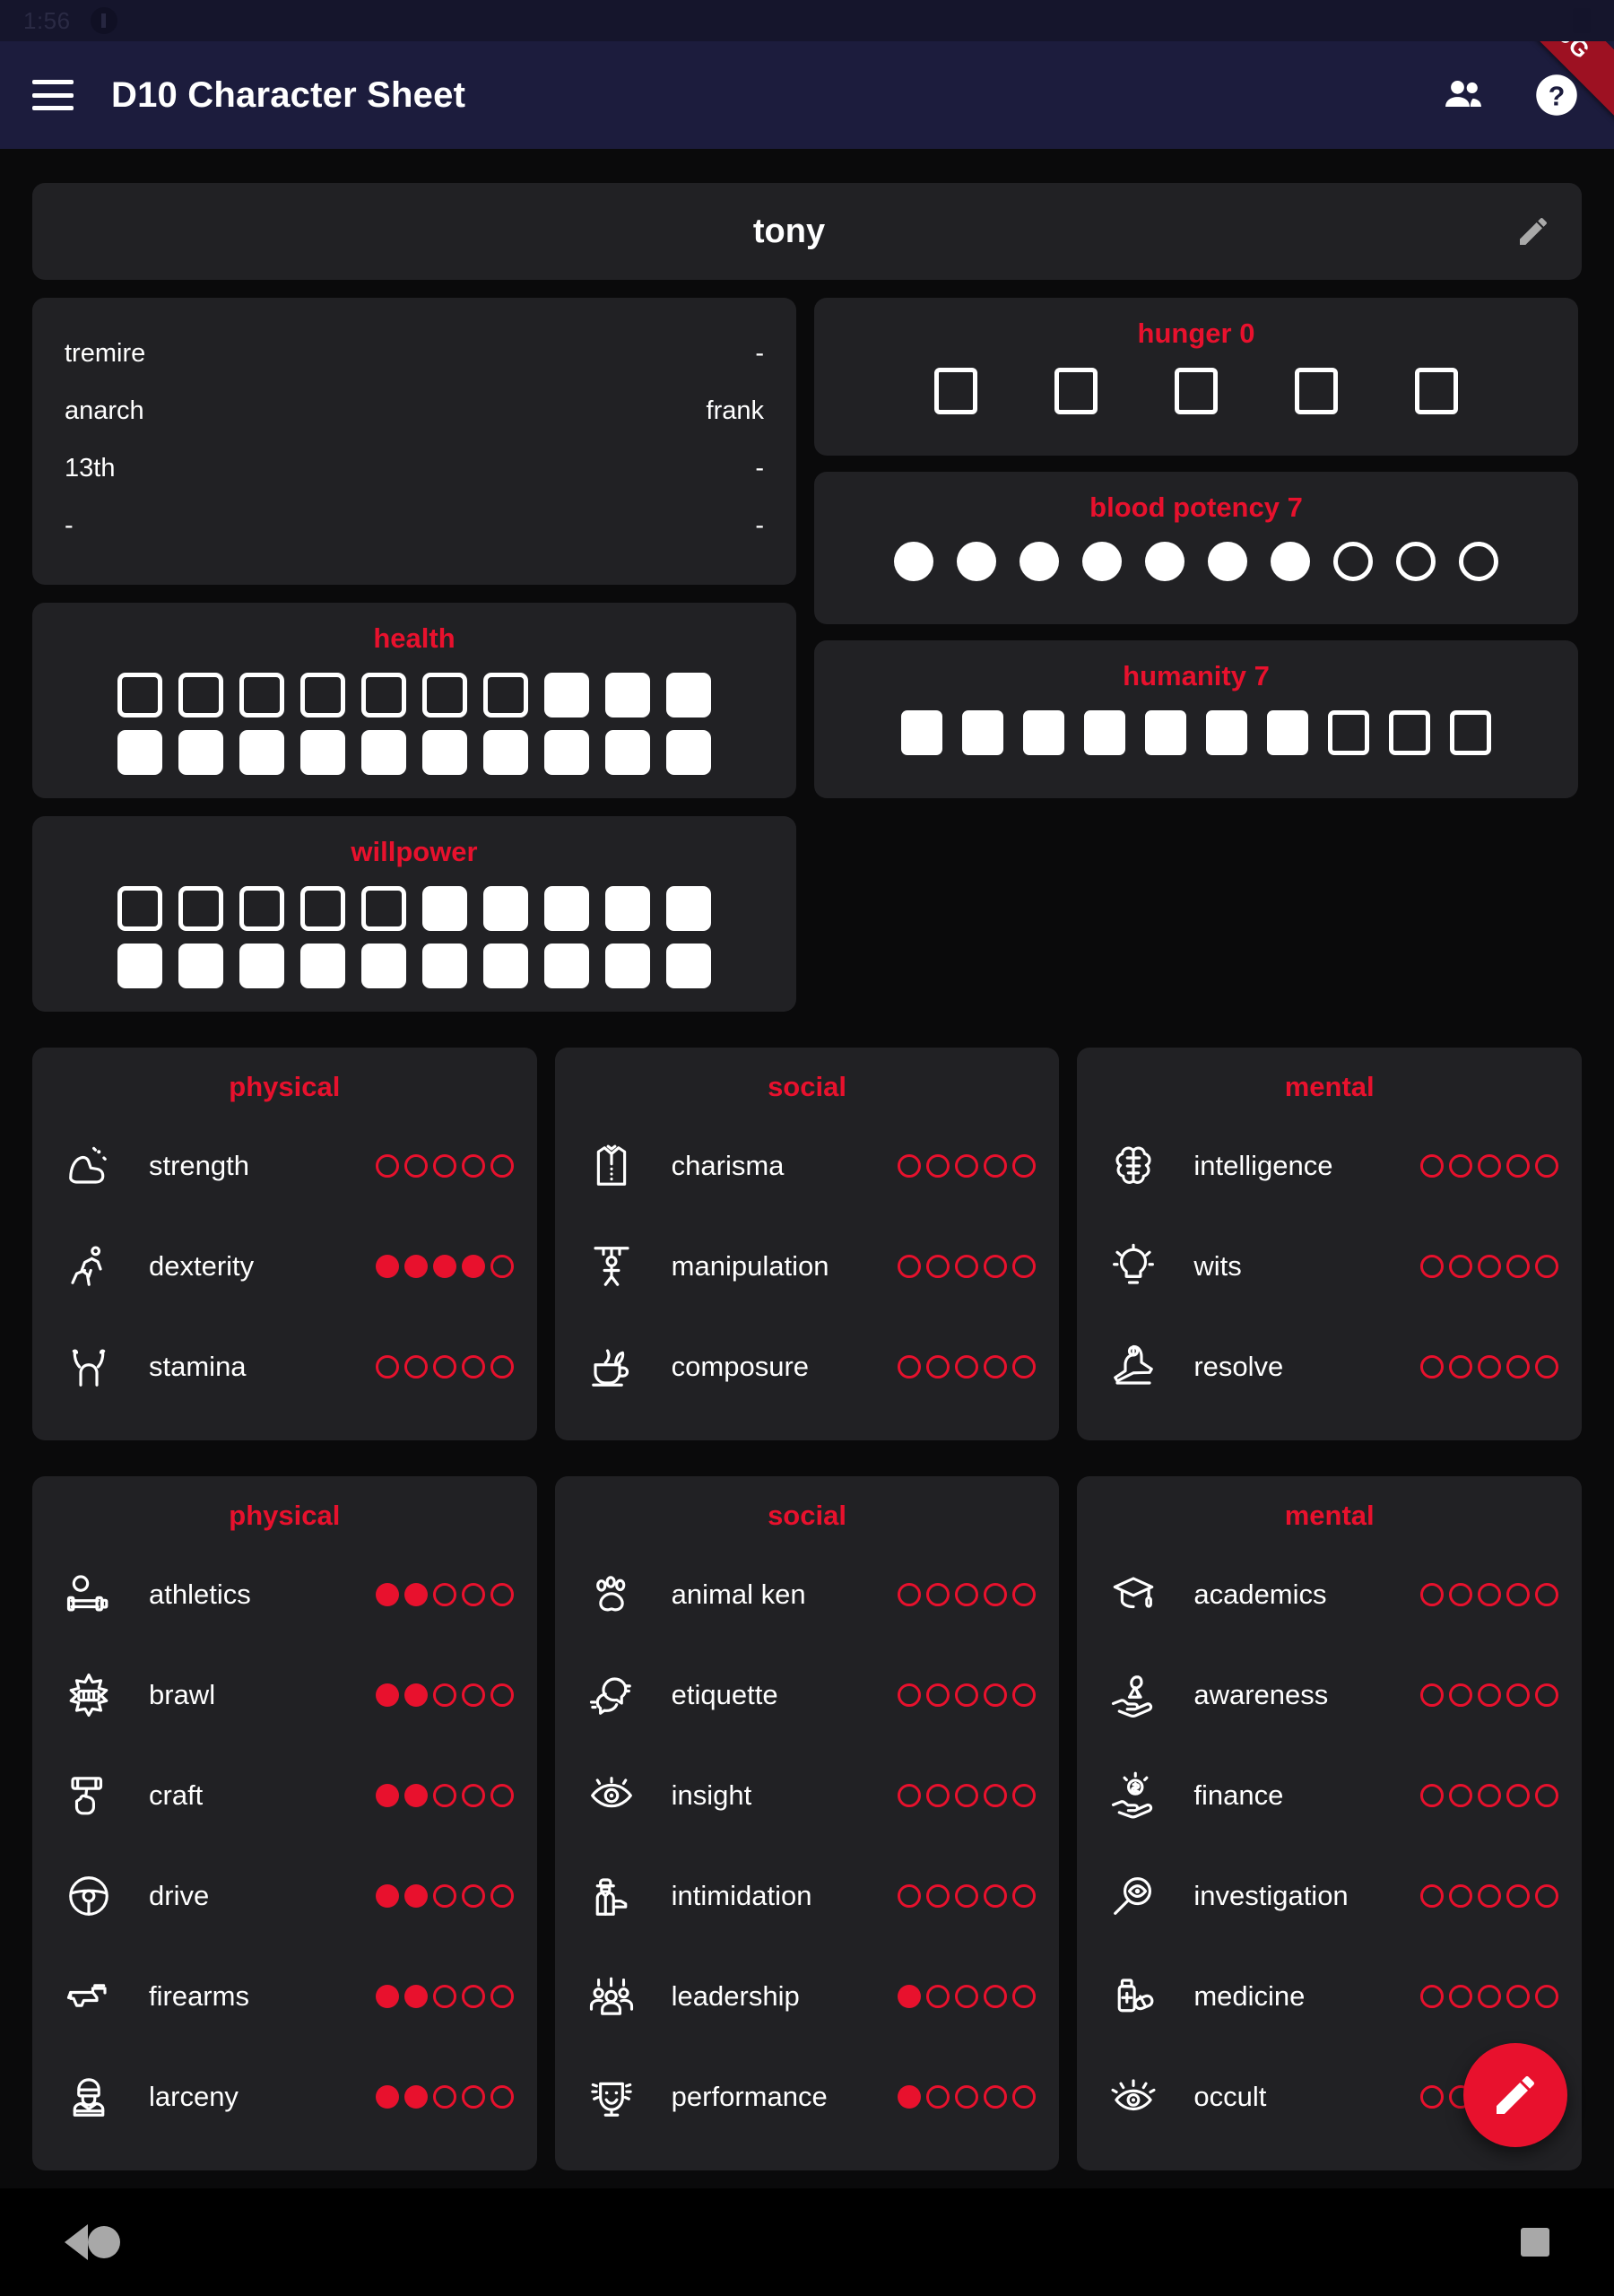 This screenshot has height=2296, width=1614. What do you see at coordinates (53, 95) in the screenshot?
I see `hamburger-menu-icon` at bounding box center [53, 95].